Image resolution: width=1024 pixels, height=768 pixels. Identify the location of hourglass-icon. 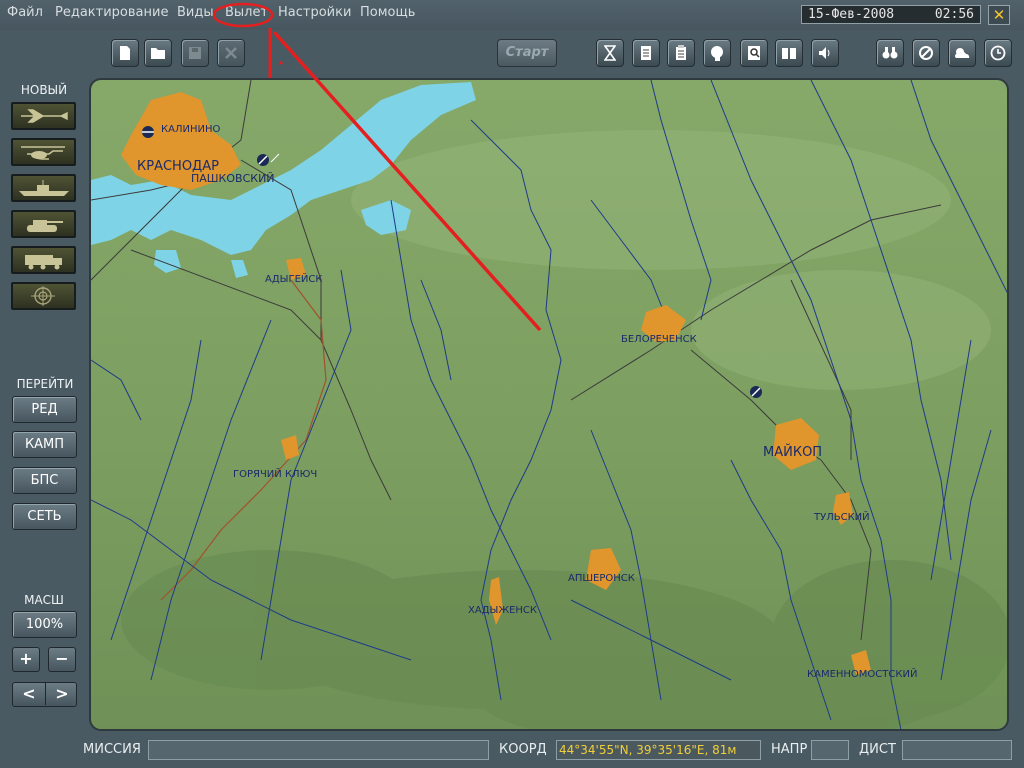
(610, 53).